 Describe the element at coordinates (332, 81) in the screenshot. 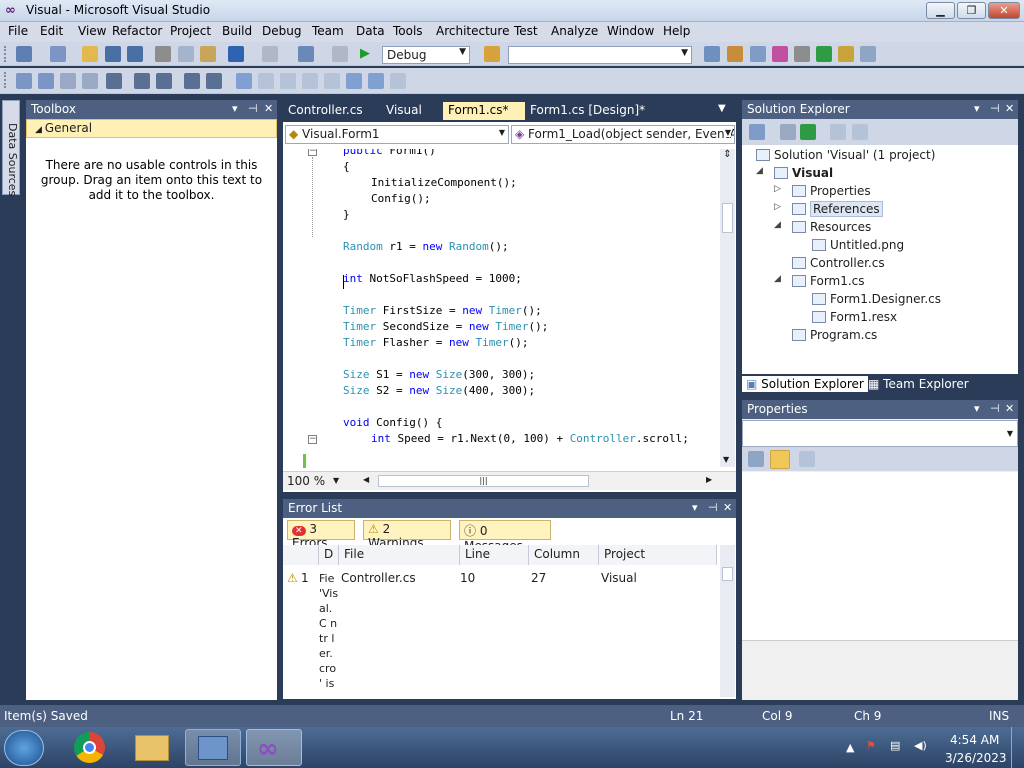

I see `next-bookmark-in-folder-icon` at that location.